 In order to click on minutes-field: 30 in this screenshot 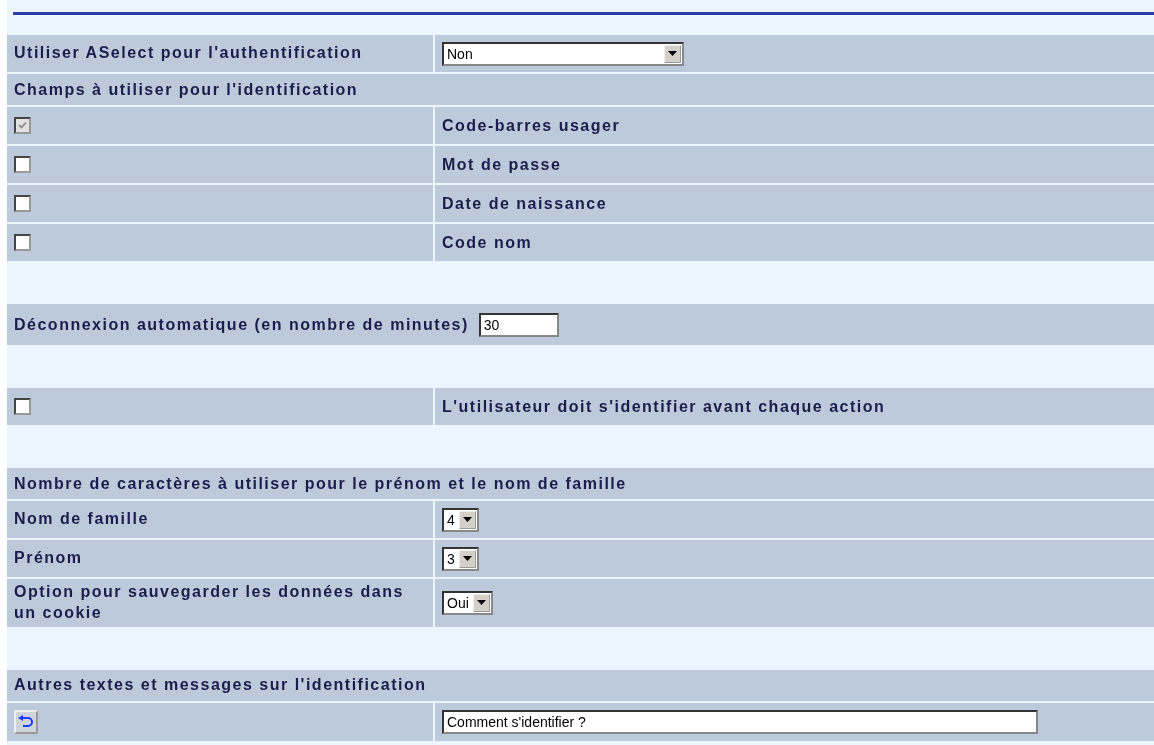, I will do `click(518, 324)`.